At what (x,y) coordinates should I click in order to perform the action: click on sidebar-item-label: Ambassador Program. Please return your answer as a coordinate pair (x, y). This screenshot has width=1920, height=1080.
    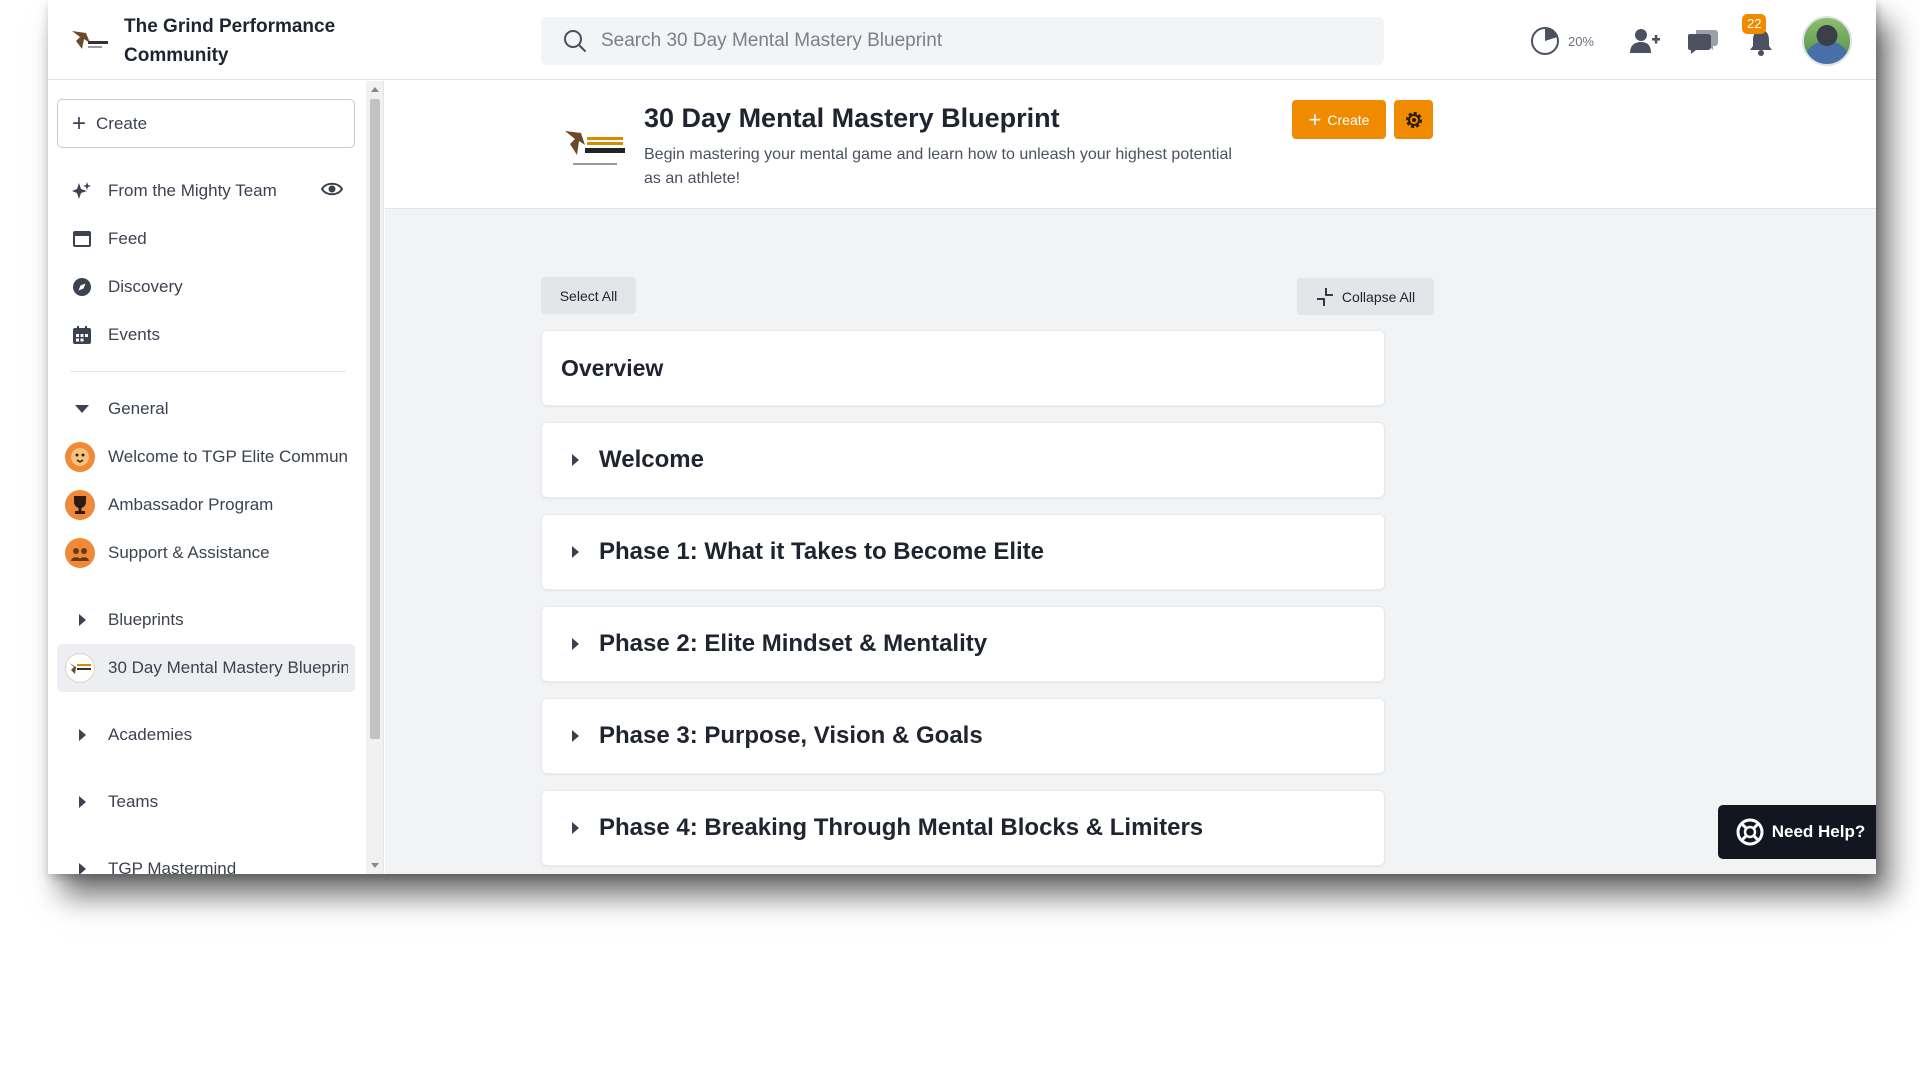
    Looking at the image, I should click on (191, 504).